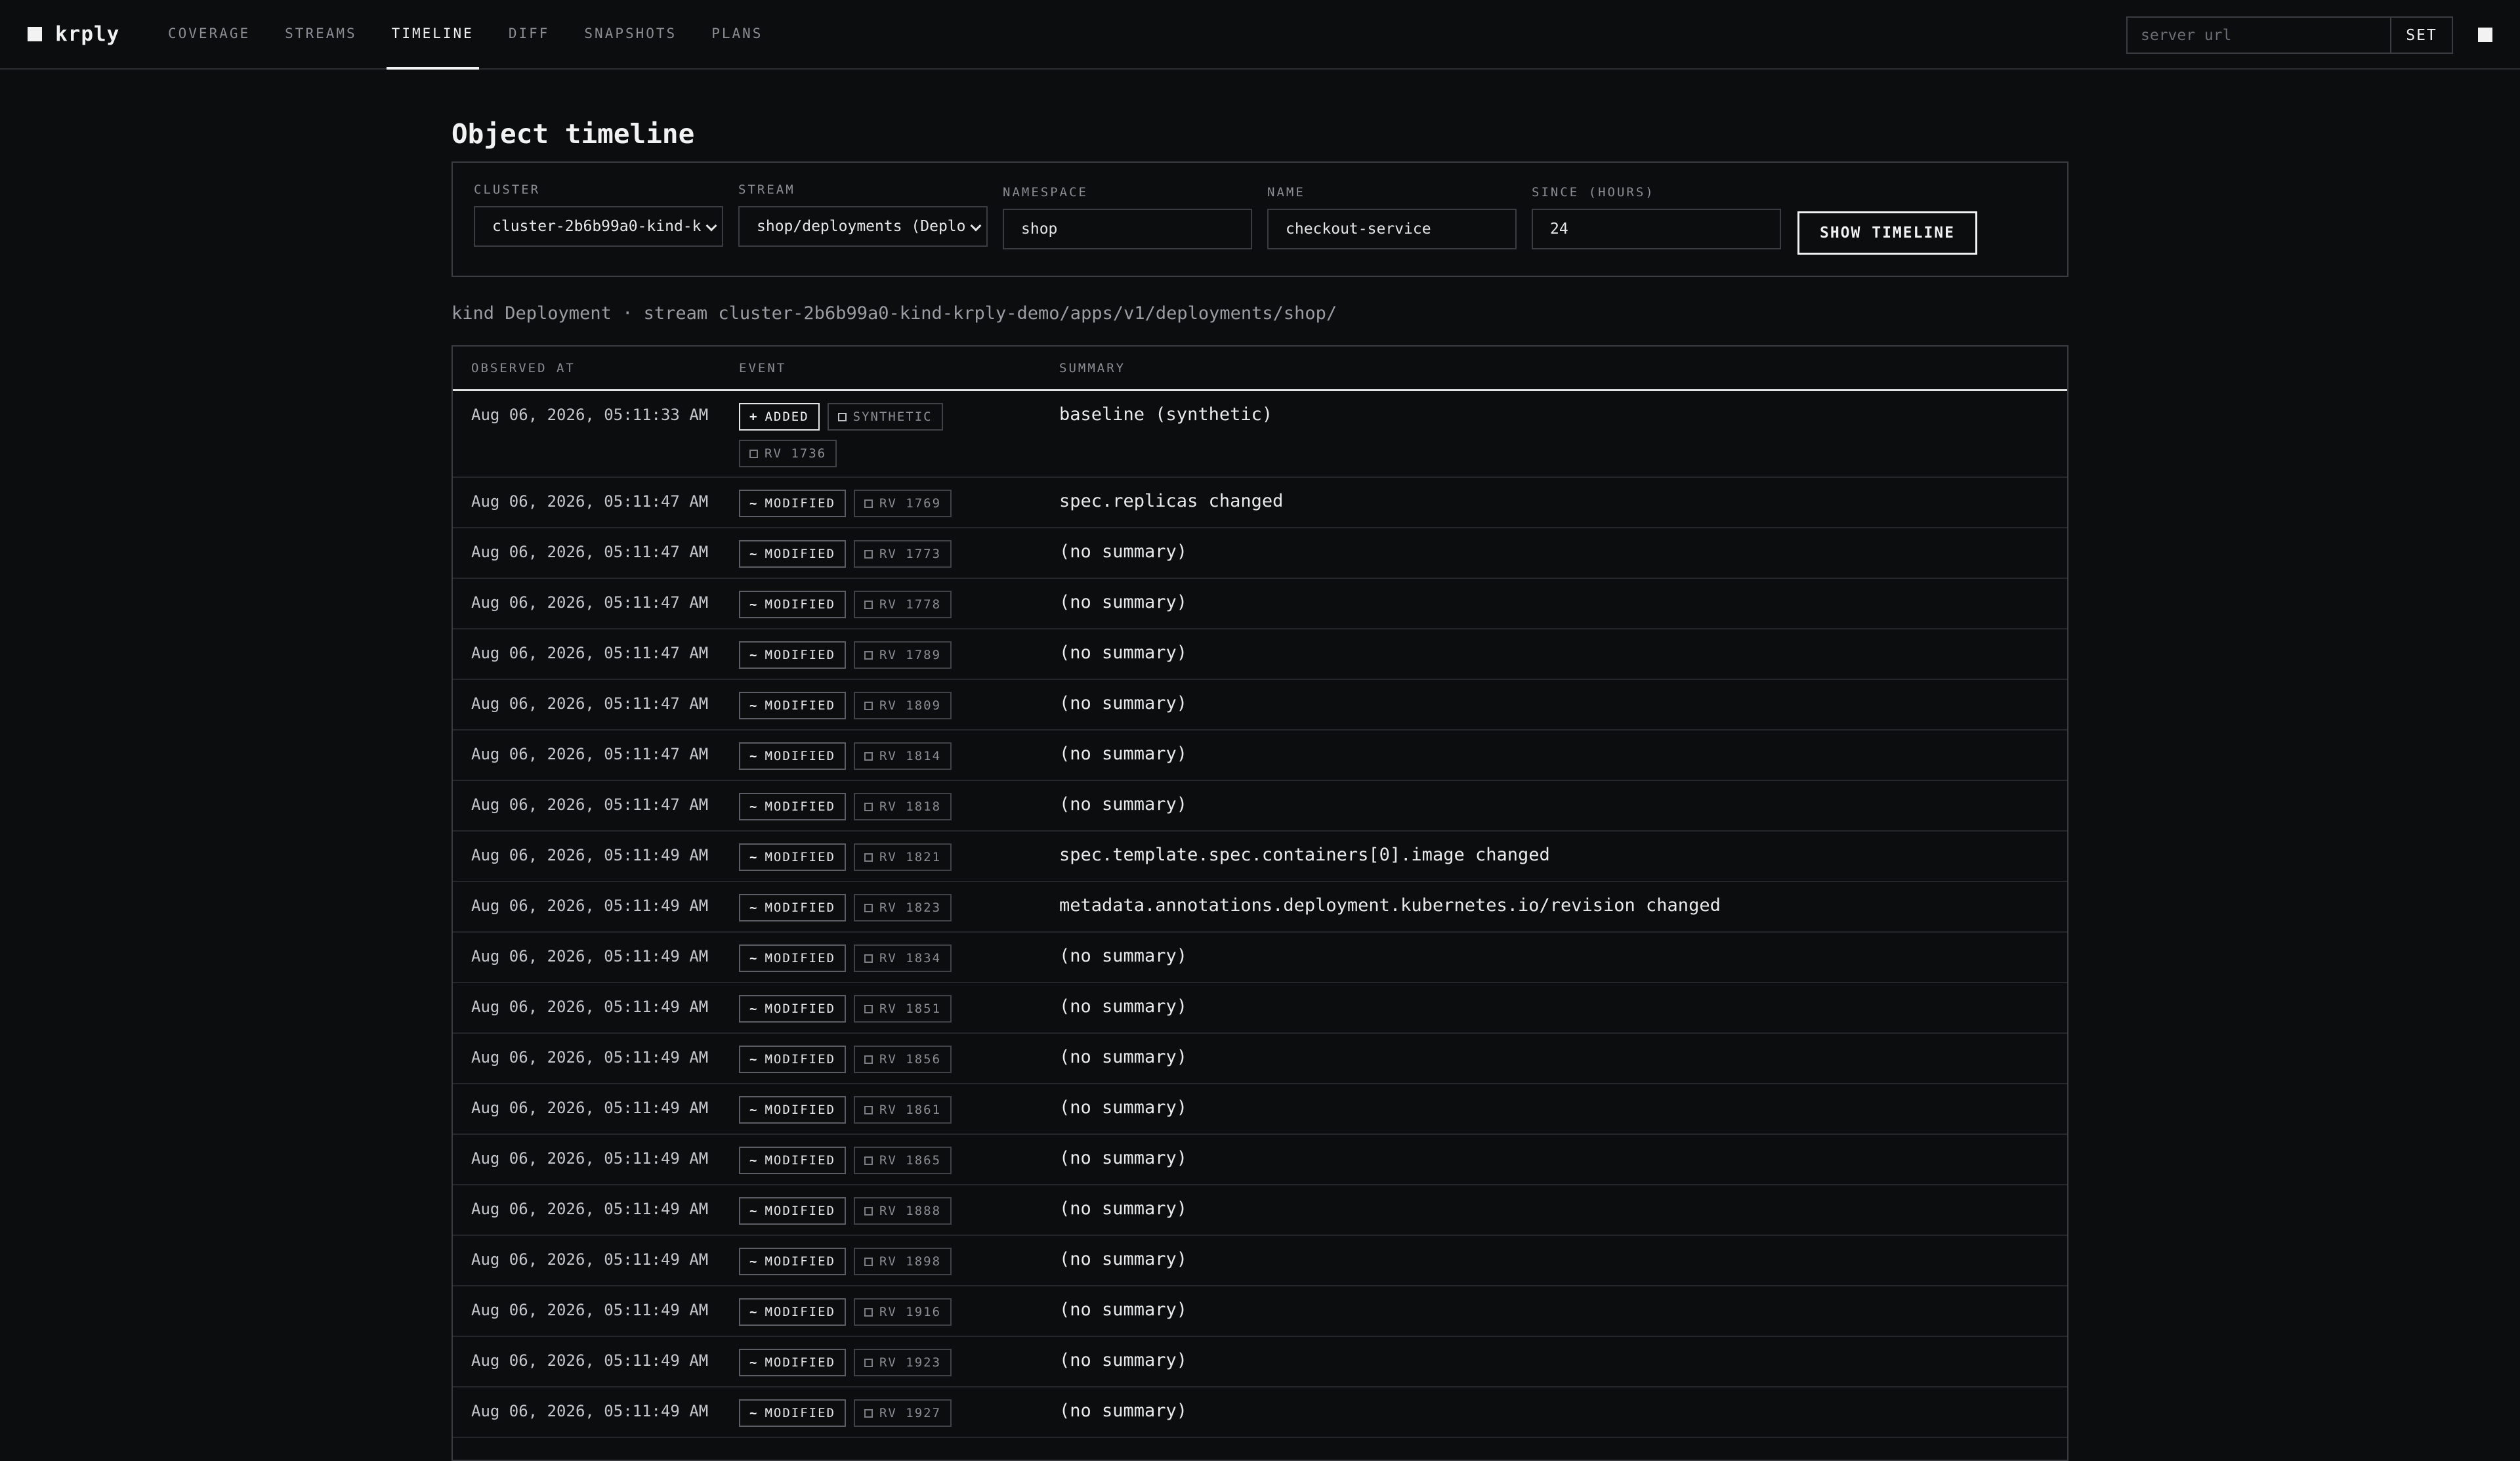 Image resolution: width=2520 pixels, height=1461 pixels. What do you see at coordinates (1127, 229) in the screenshot?
I see `namespace-input: shop` at bounding box center [1127, 229].